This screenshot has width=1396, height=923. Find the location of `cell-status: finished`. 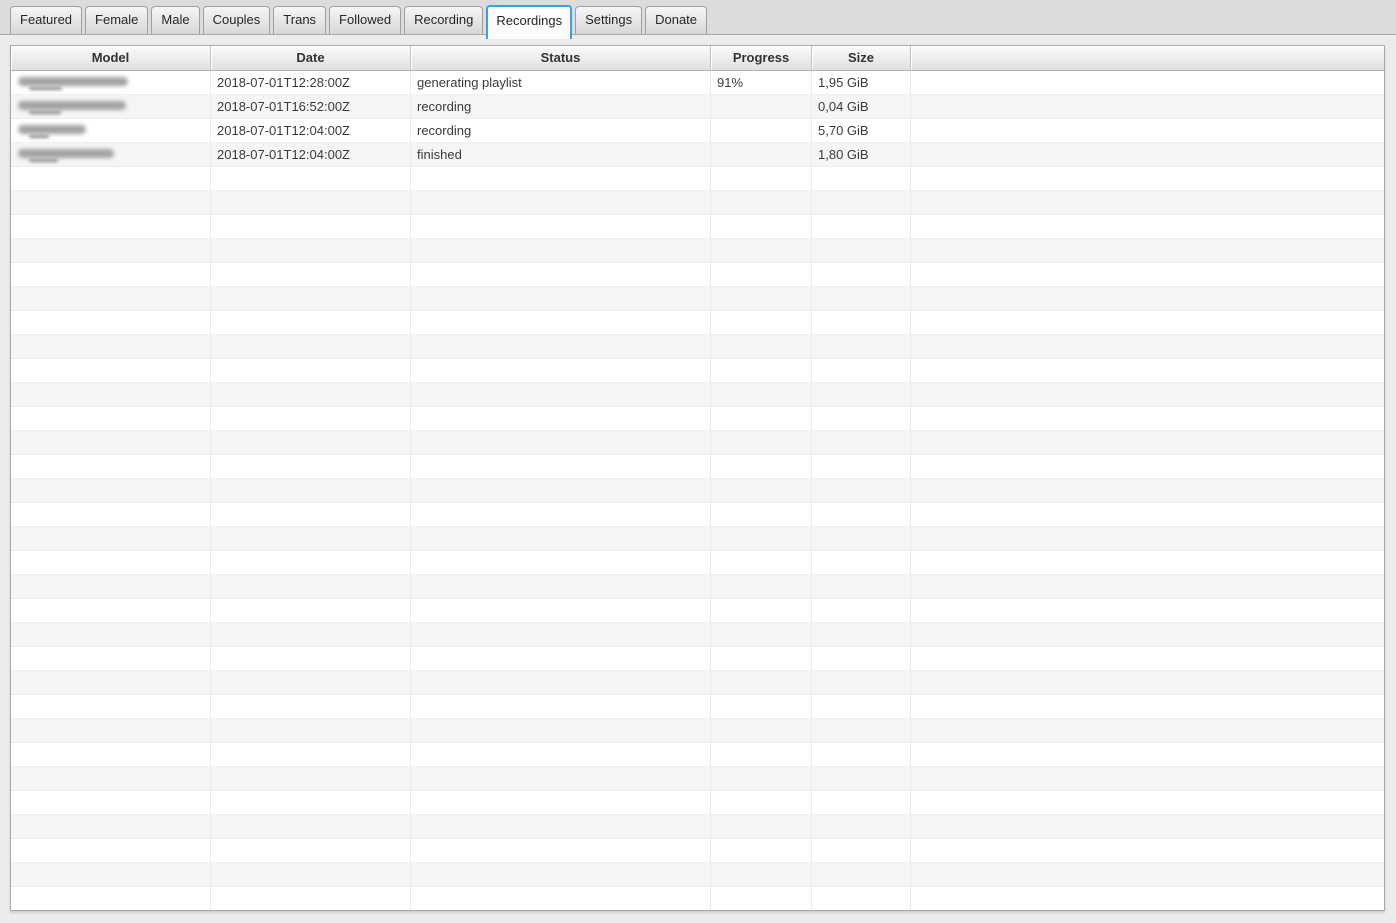

cell-status: finished is located at coordinates (561, 154).